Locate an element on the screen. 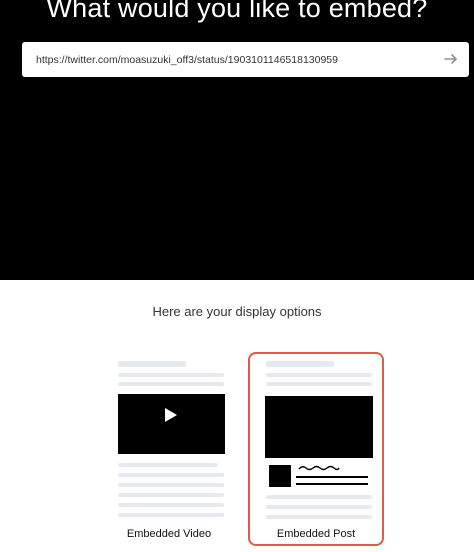 The width and height of the screenshot is (474, 552). url-input is located at coordinates (236, 59).